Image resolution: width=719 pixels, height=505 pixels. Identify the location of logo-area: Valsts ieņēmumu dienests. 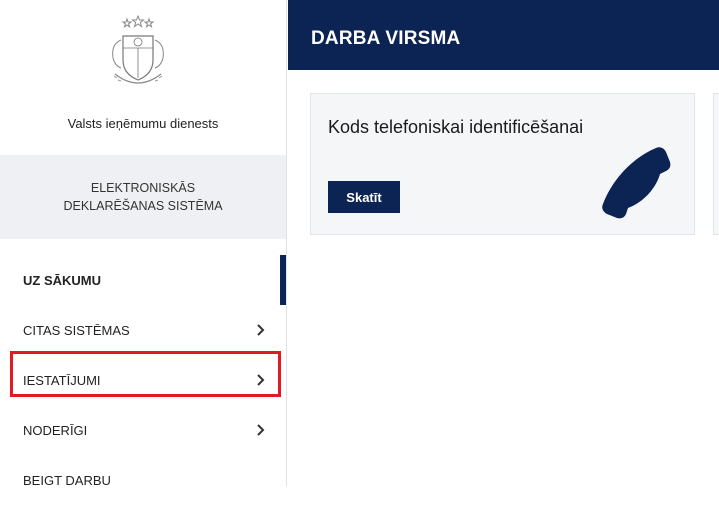
(143, 78).